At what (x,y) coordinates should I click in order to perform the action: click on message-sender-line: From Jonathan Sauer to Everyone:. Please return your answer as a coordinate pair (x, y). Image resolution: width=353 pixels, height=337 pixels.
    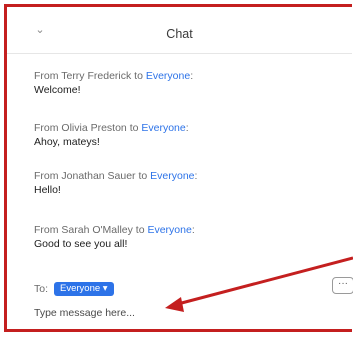
    Looking at the image, I should click on (184, 176).